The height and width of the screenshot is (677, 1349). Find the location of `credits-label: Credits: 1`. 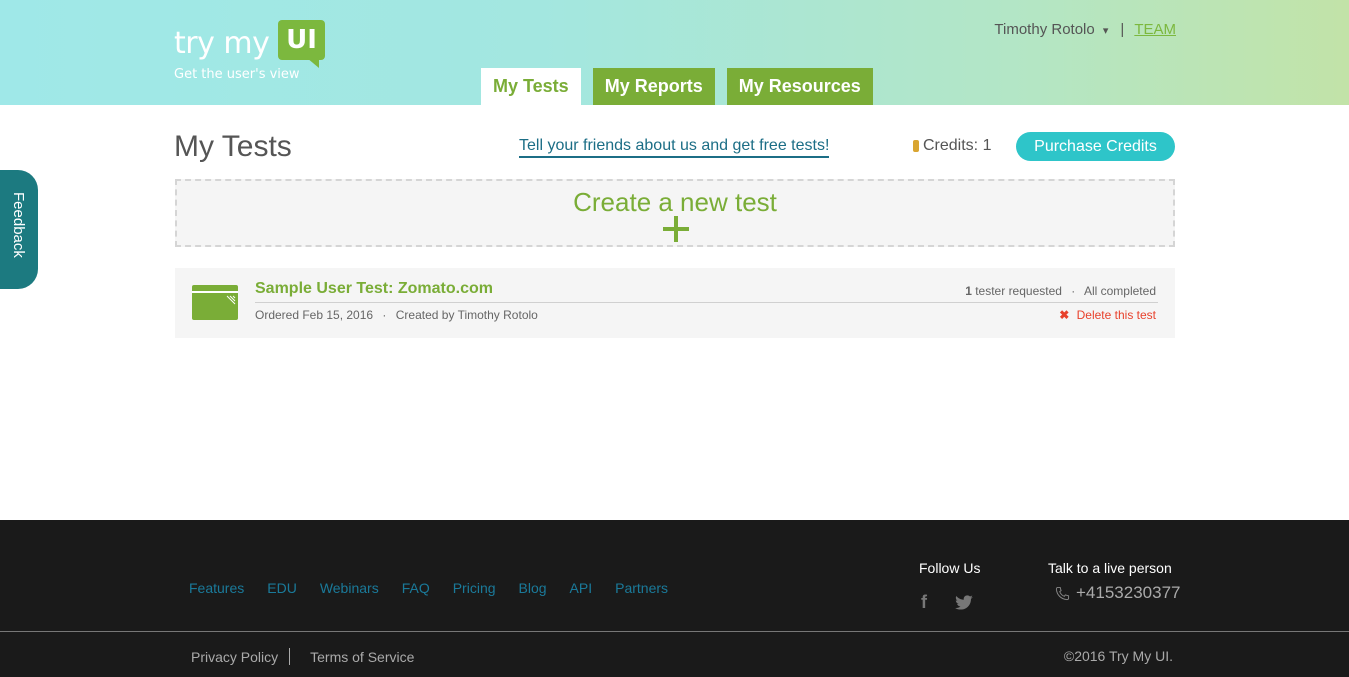

credits-label: Credits: 1 is located at coordinates (957, 145).